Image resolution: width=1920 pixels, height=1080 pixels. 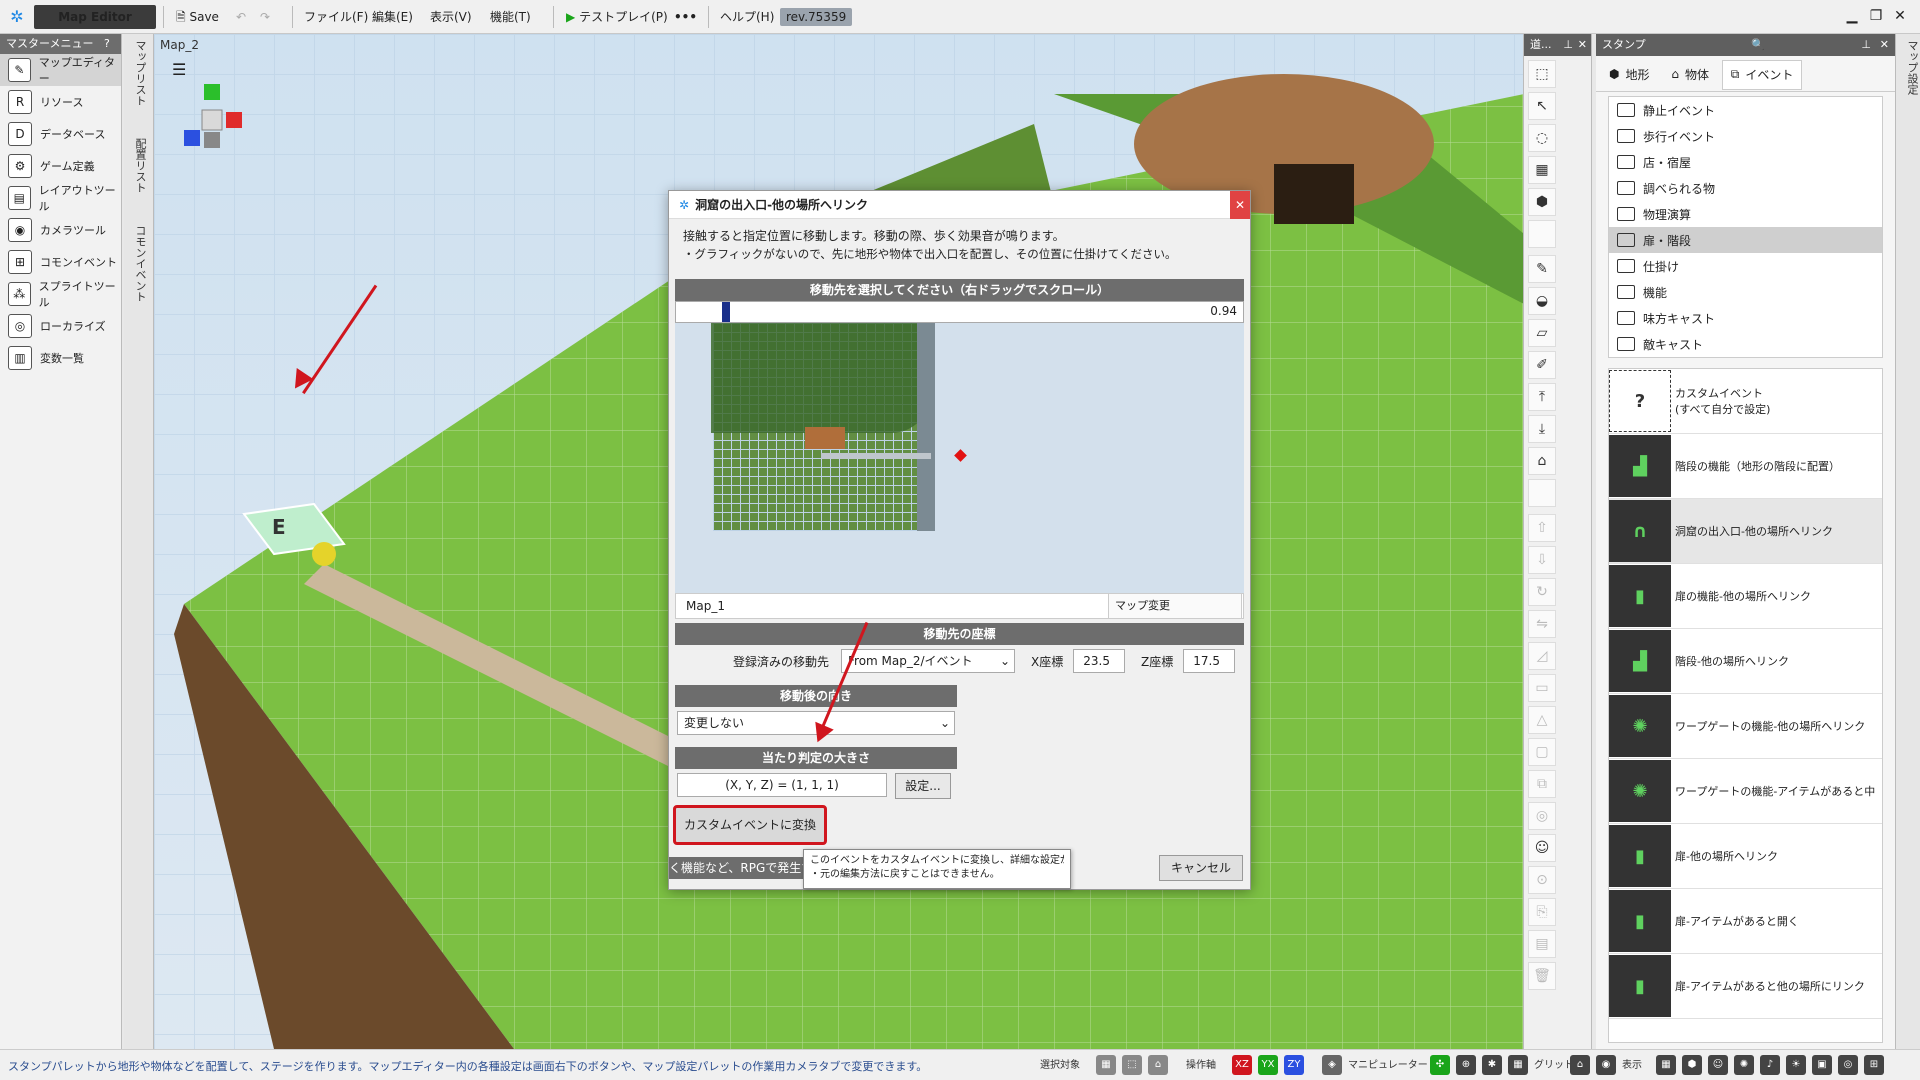 What do you see at coordinates (179, 69) in the screenshot?
I see `viewport-menu-icon: ☰` at bounding box center [179, 69].